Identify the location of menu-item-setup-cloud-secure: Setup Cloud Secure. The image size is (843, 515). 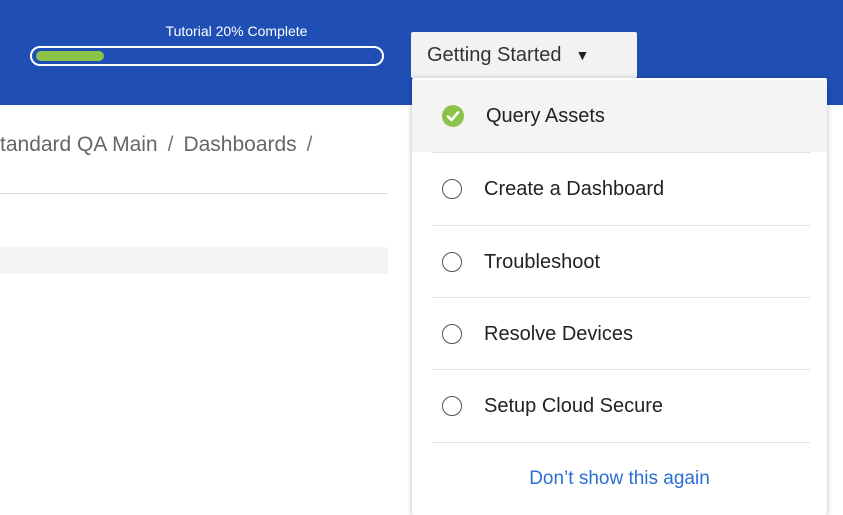
(619, 406).